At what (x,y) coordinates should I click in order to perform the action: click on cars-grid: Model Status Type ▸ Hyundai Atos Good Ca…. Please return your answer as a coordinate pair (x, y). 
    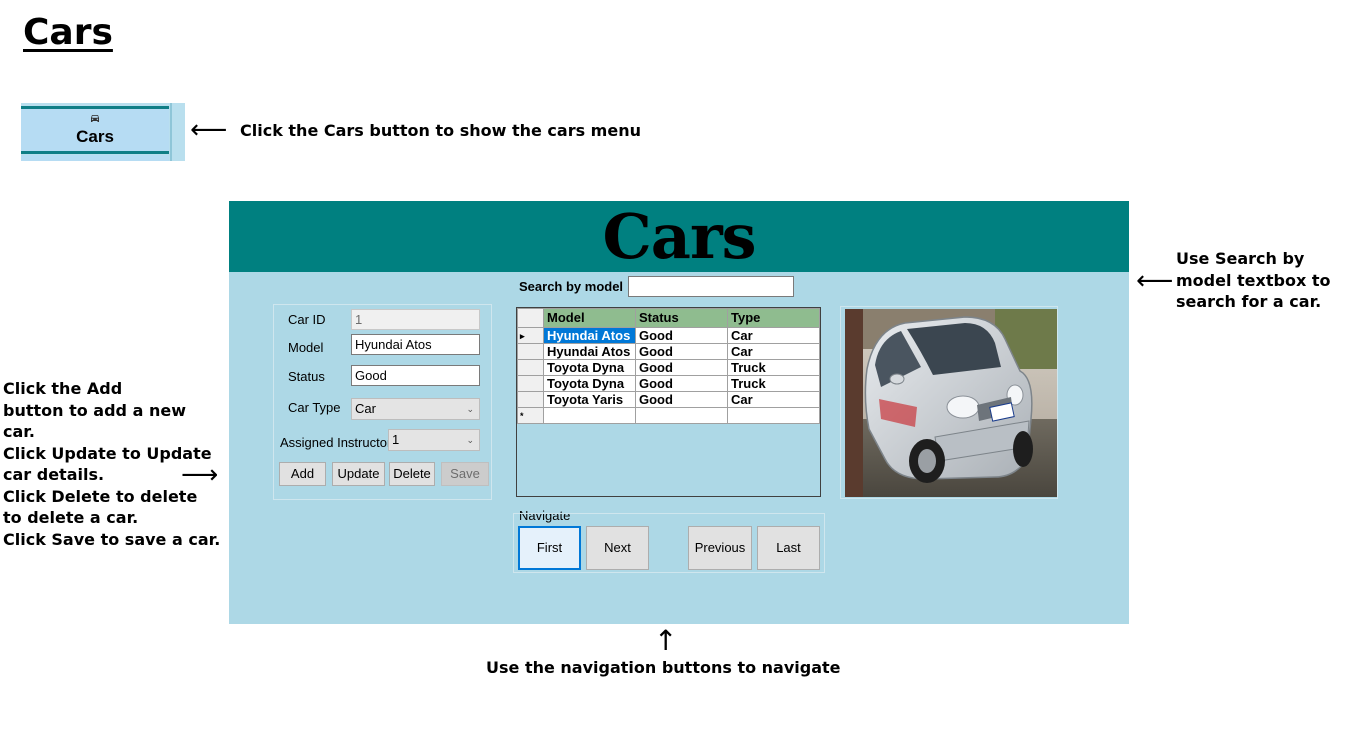
    Looking at the image, I should click on (668, 402).